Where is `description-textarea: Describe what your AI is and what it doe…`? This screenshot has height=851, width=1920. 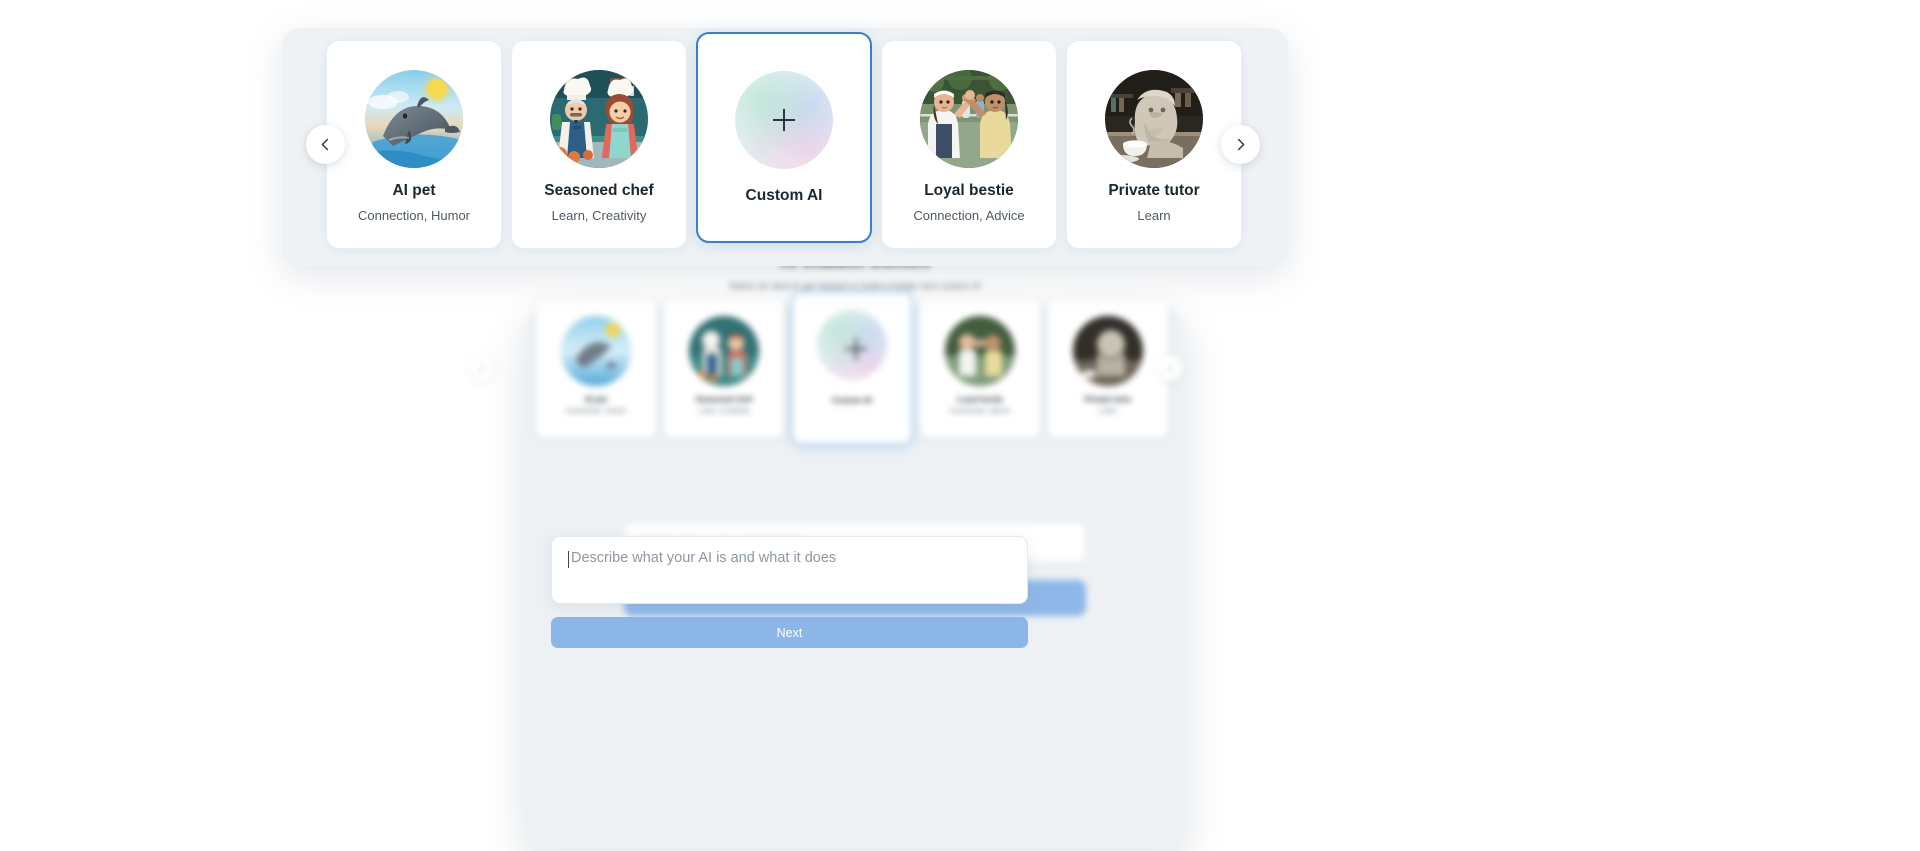
description-textarea: Describe what your AI is and what it doe… is located at coordinates (789, 570).